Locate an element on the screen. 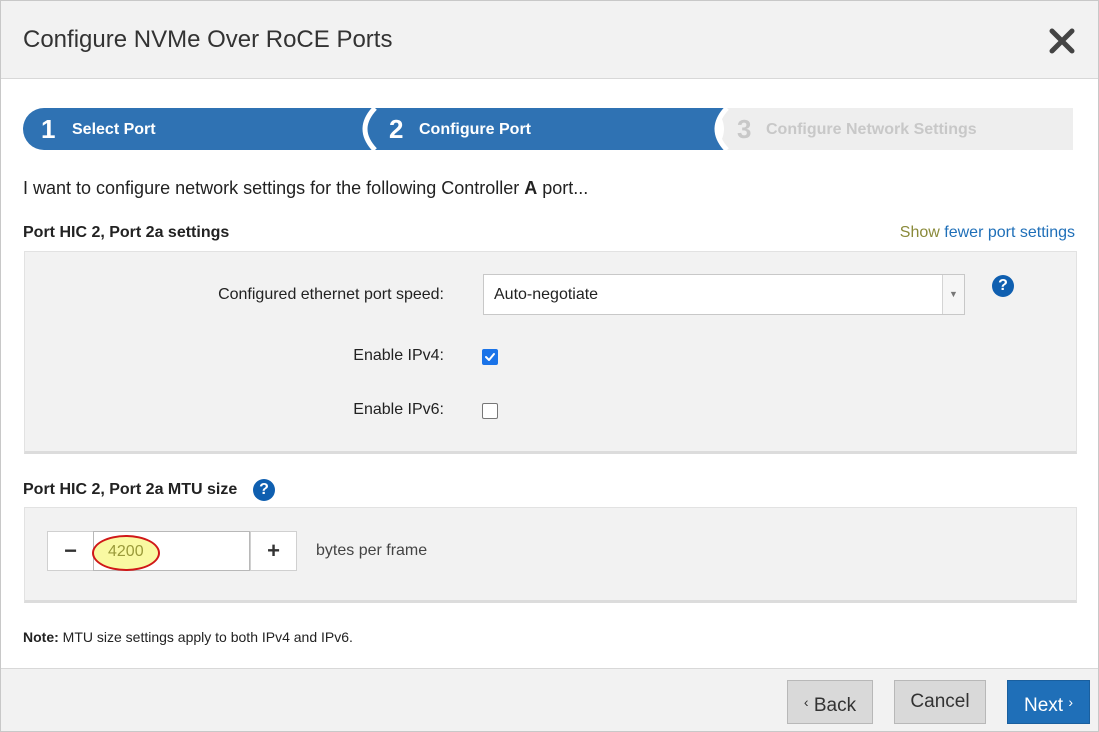 The image size is (1099, 732). show-highlight: Show is located at coordinates (918, 234).